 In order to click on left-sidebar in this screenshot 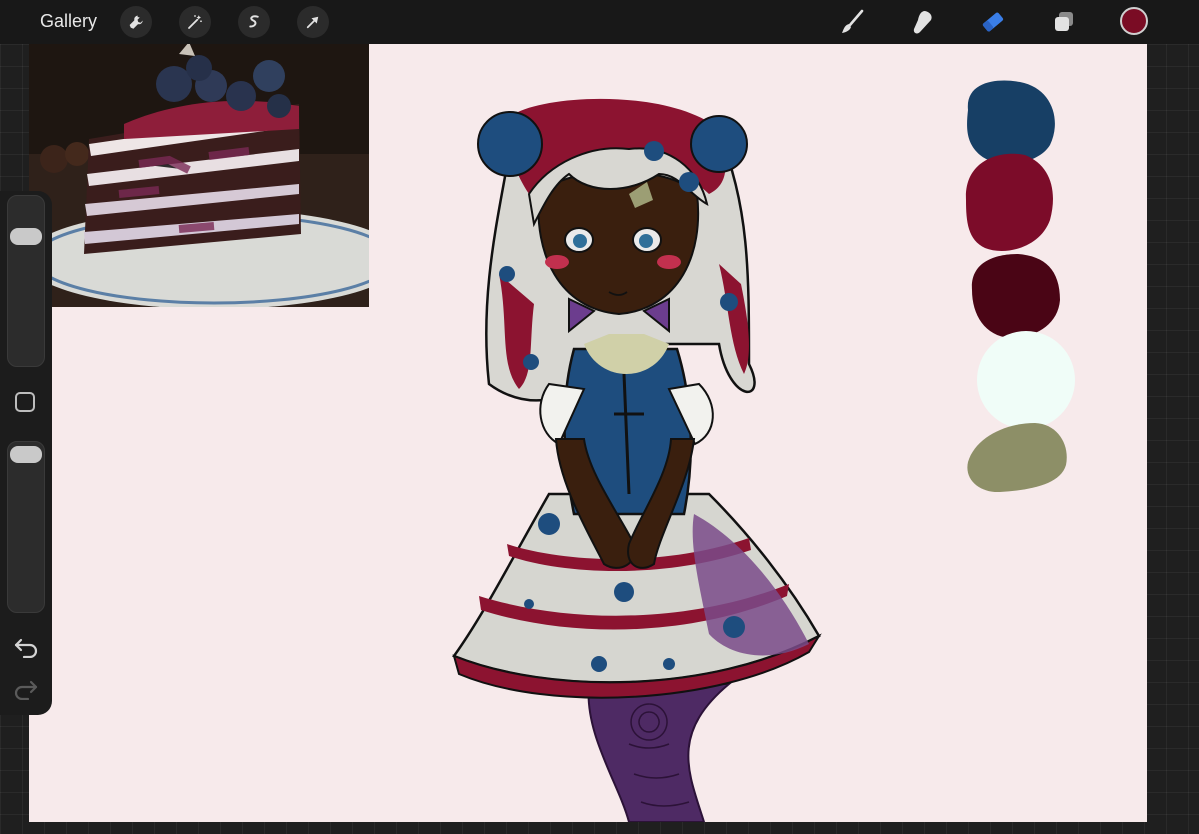, I will do `click(26, 453)`.